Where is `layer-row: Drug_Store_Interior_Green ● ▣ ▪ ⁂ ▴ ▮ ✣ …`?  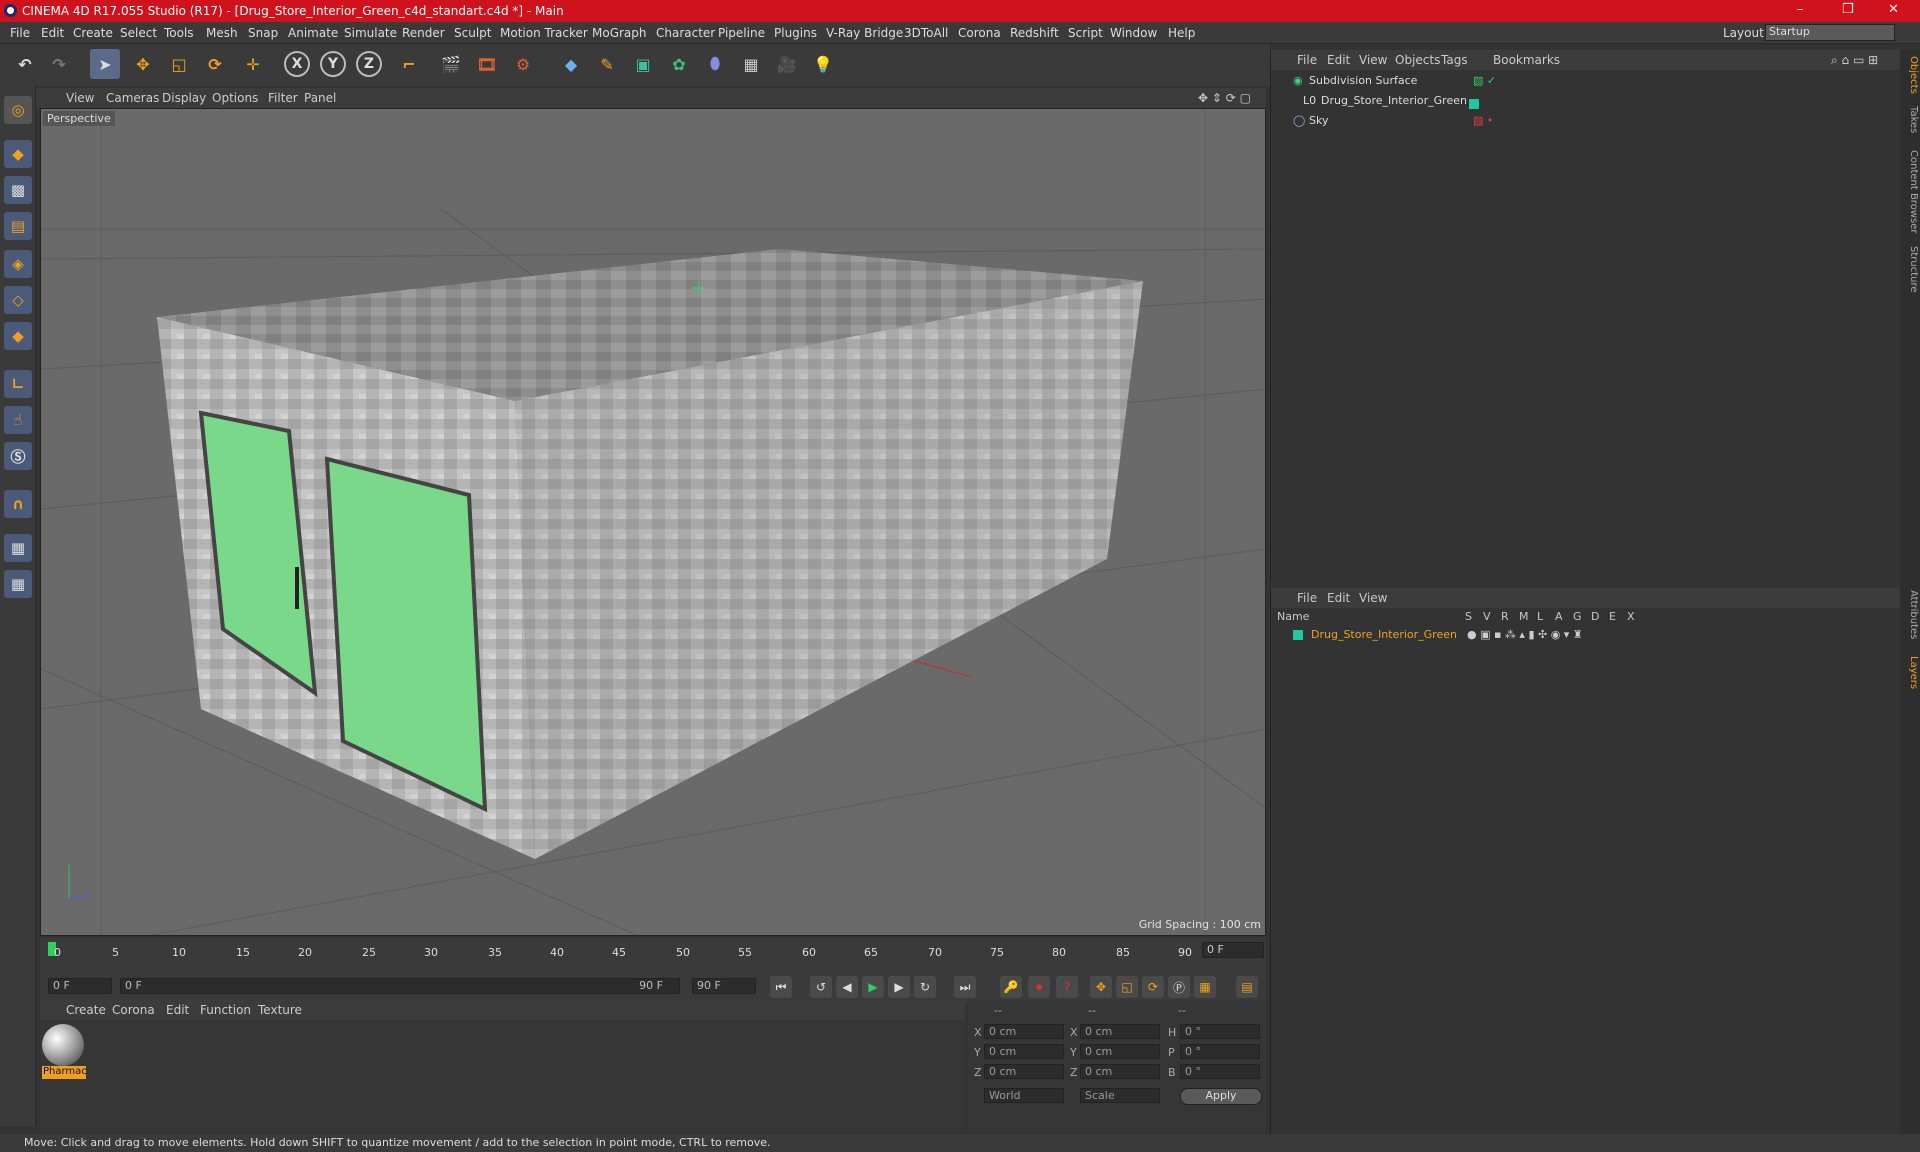 layer-row: Drug_Store_Interior_Green ● ▣ ▪ ⁂ ▴ ▮ ✣ … is located at coordinates (1586, 636).